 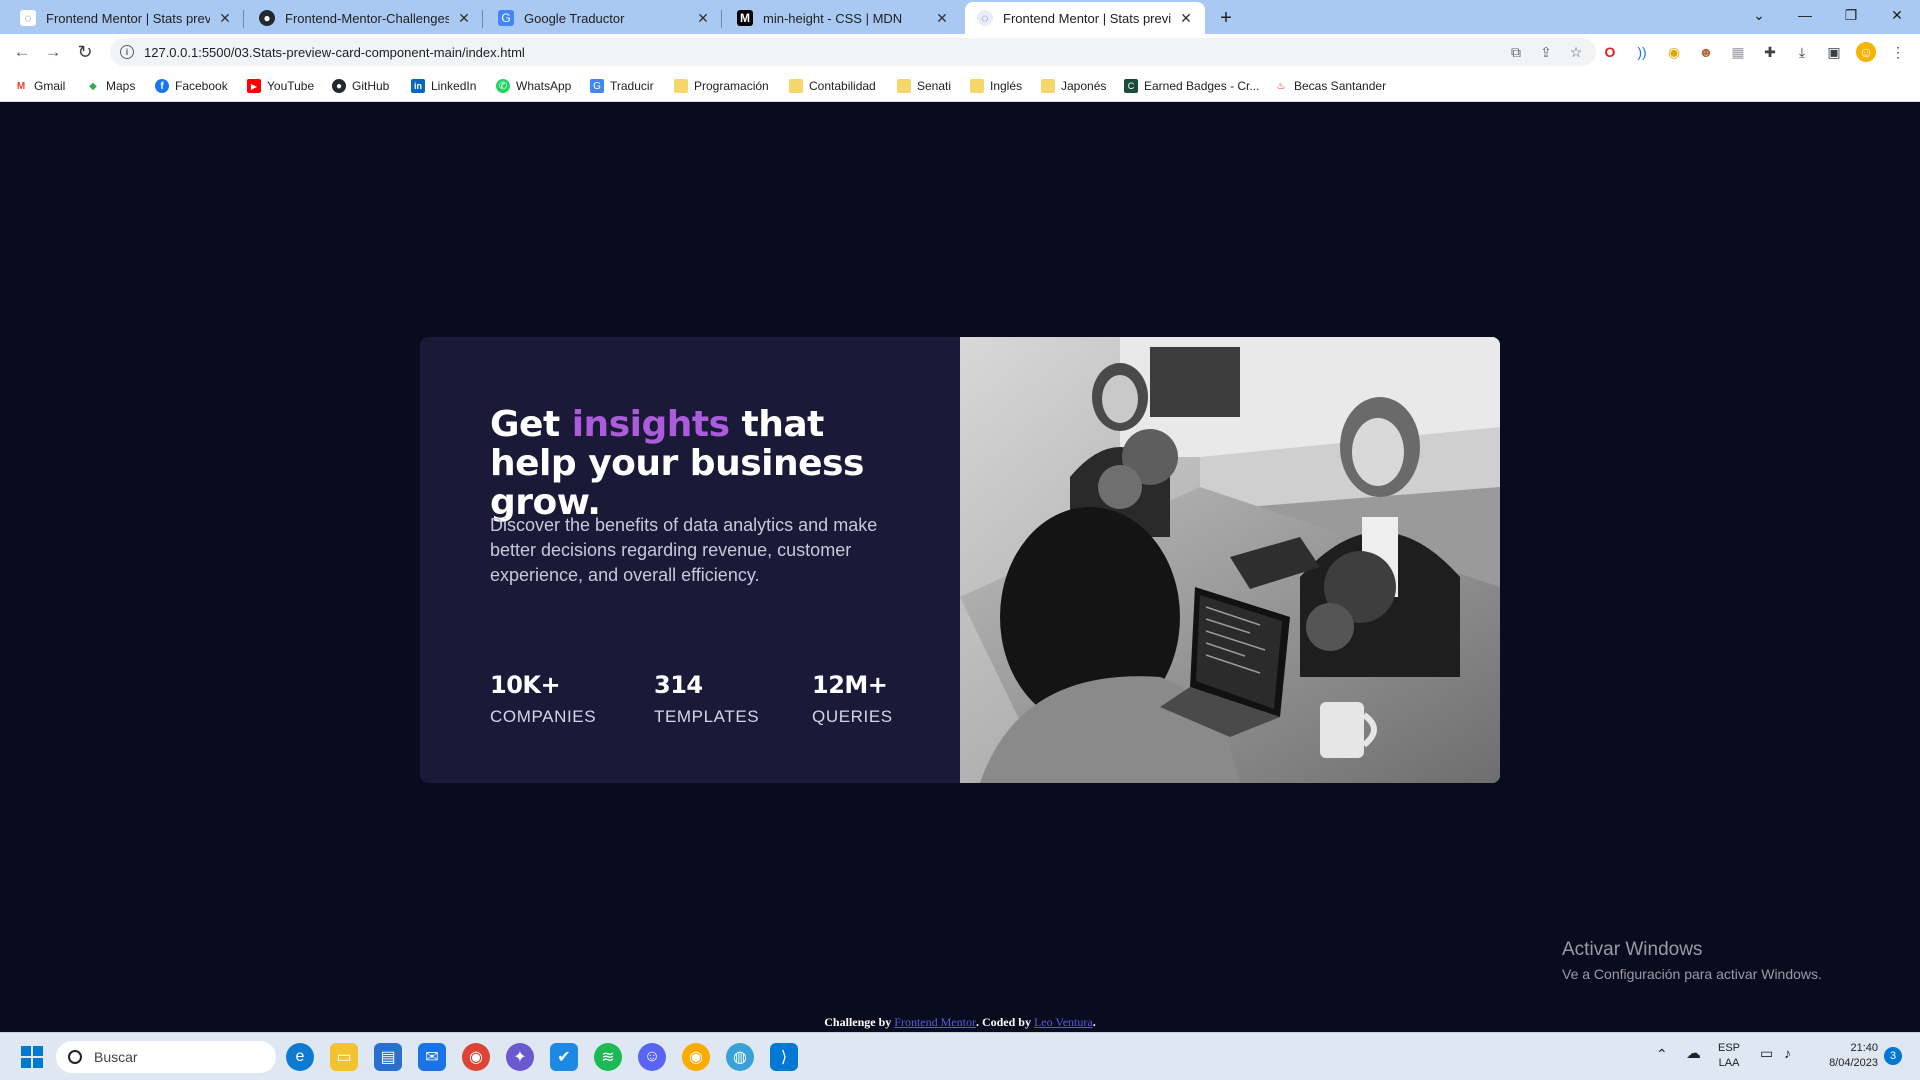 What do you see at coordinates (110, 86) in the screenshot?
I see `bookmark-maps: ◆ Maps` at bounding box center [110, 86].